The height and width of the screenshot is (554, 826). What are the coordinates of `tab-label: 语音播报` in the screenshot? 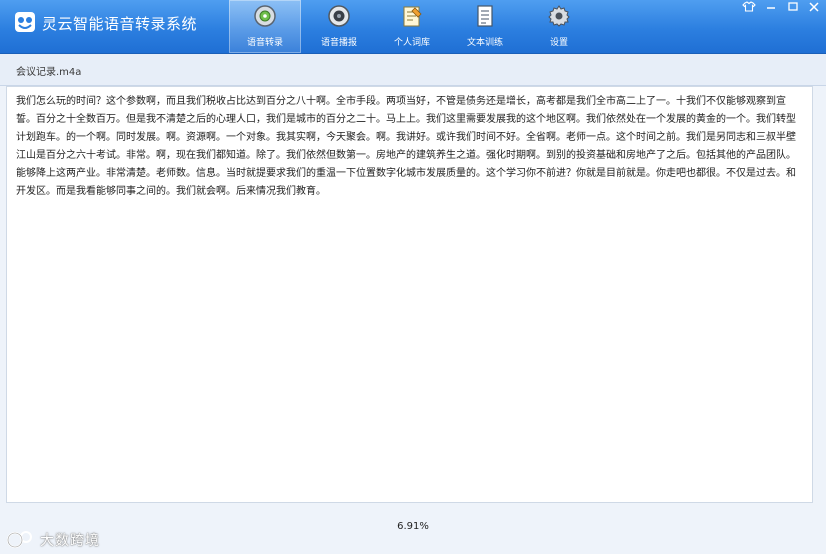 It's located at (338, 43).